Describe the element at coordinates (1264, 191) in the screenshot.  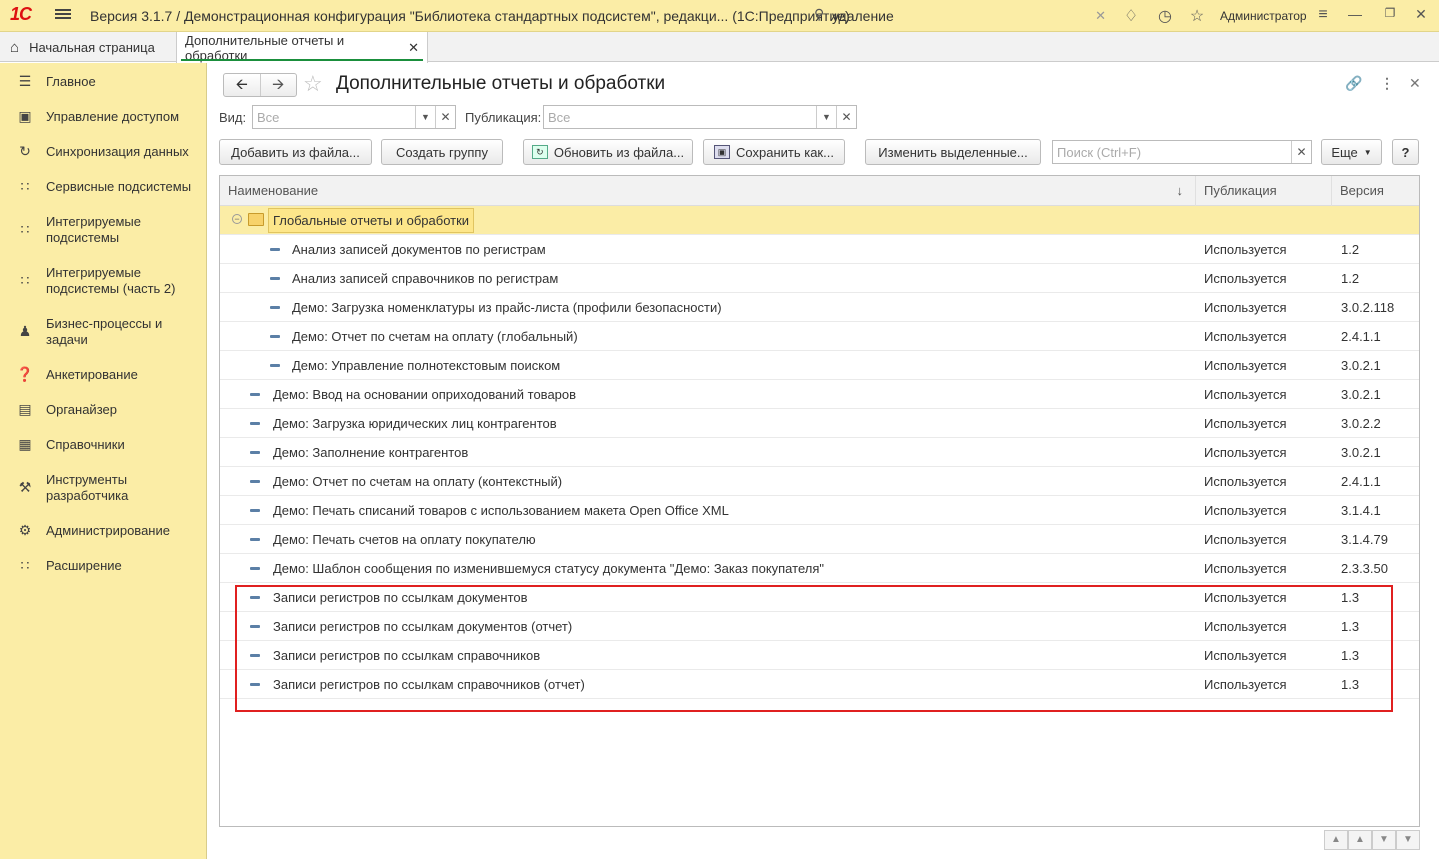
I see `column-publication: Публикация` at that location.